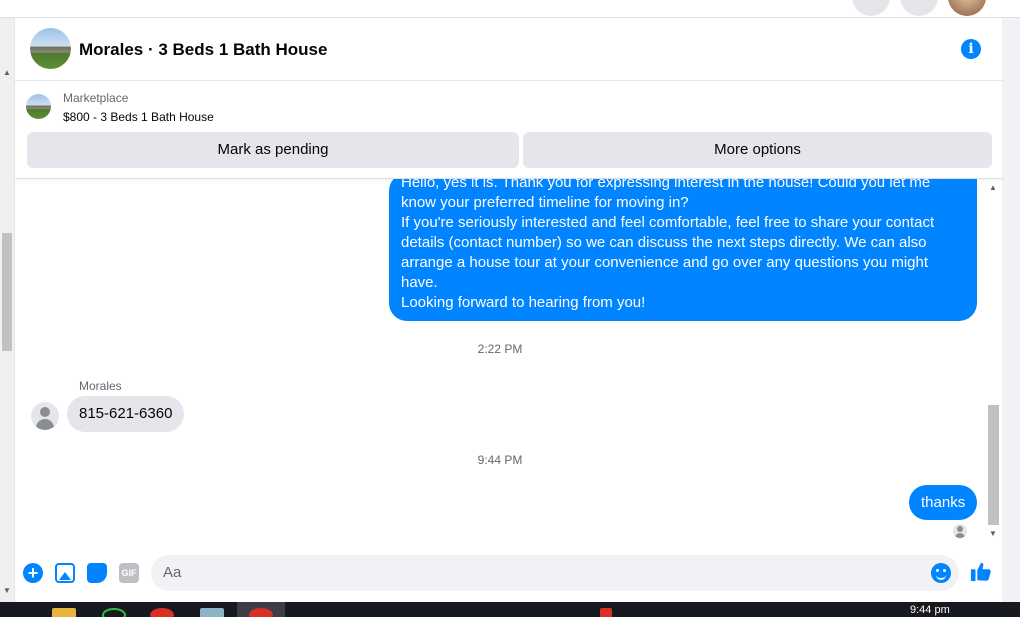 This screenshot has width=1020, height=617. What do you see at coordinates (126, 414) in the screenshot?
I see `incoming-message-bubble: 815-621-6360` at bounding box center [126, 414].